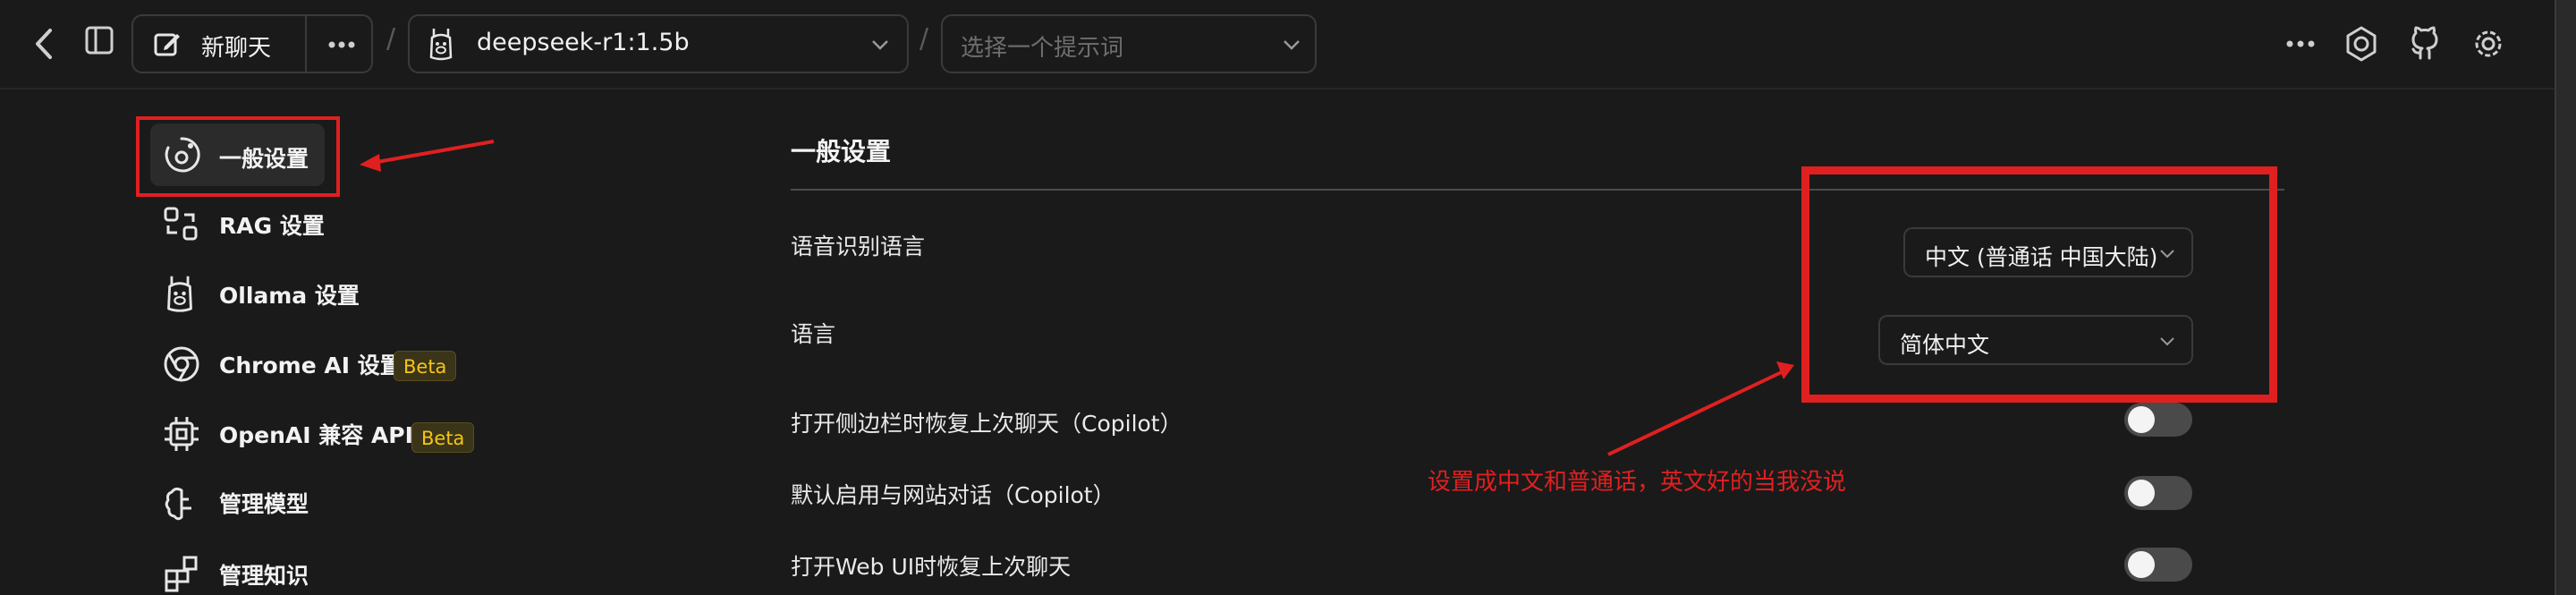 The height and width of the screenshot is (595, 2576). Describe the element at coordinates (1129, 43) in the screenshot. I see `prompt-select: 选择一个提示词` at that location.